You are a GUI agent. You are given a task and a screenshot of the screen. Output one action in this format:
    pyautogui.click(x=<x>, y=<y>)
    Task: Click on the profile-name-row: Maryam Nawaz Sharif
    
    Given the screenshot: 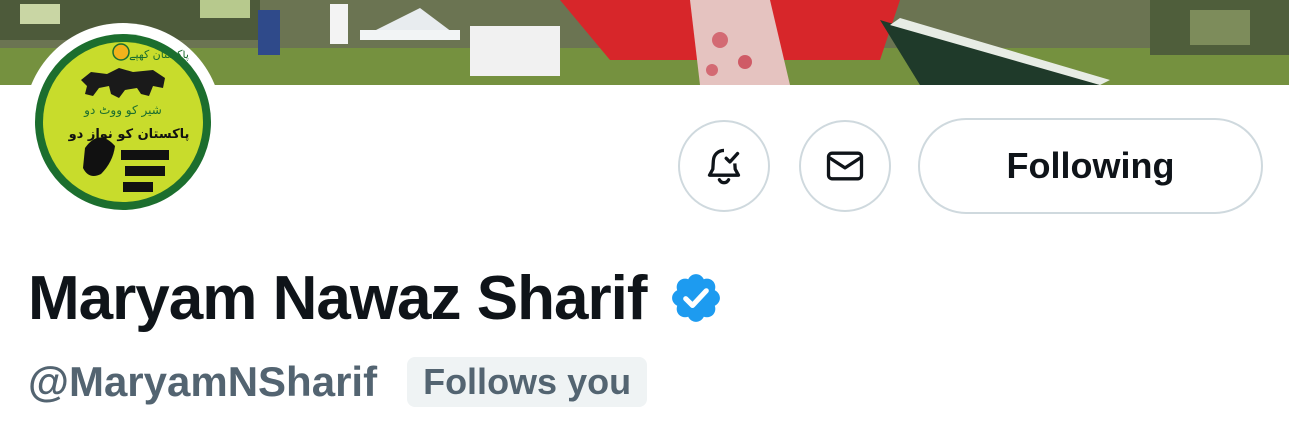 What is the action you would take?
    pyautogui.click(x=376, y=298)
    